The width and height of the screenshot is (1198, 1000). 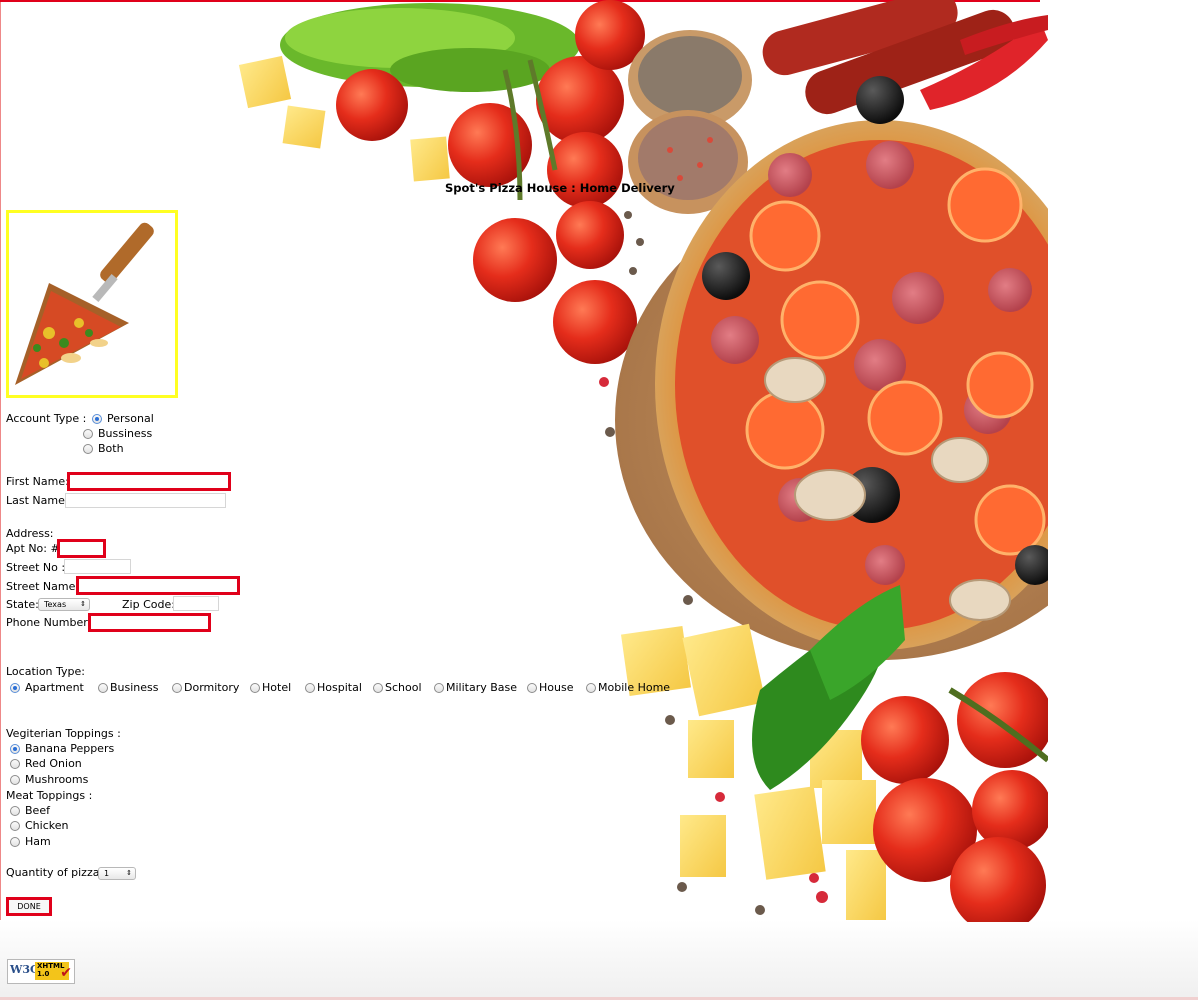 What do you see at coordinates (66, 973) in the screenshot?
I see `checkmark-icon: ✔` at bounding box center [66, 973].